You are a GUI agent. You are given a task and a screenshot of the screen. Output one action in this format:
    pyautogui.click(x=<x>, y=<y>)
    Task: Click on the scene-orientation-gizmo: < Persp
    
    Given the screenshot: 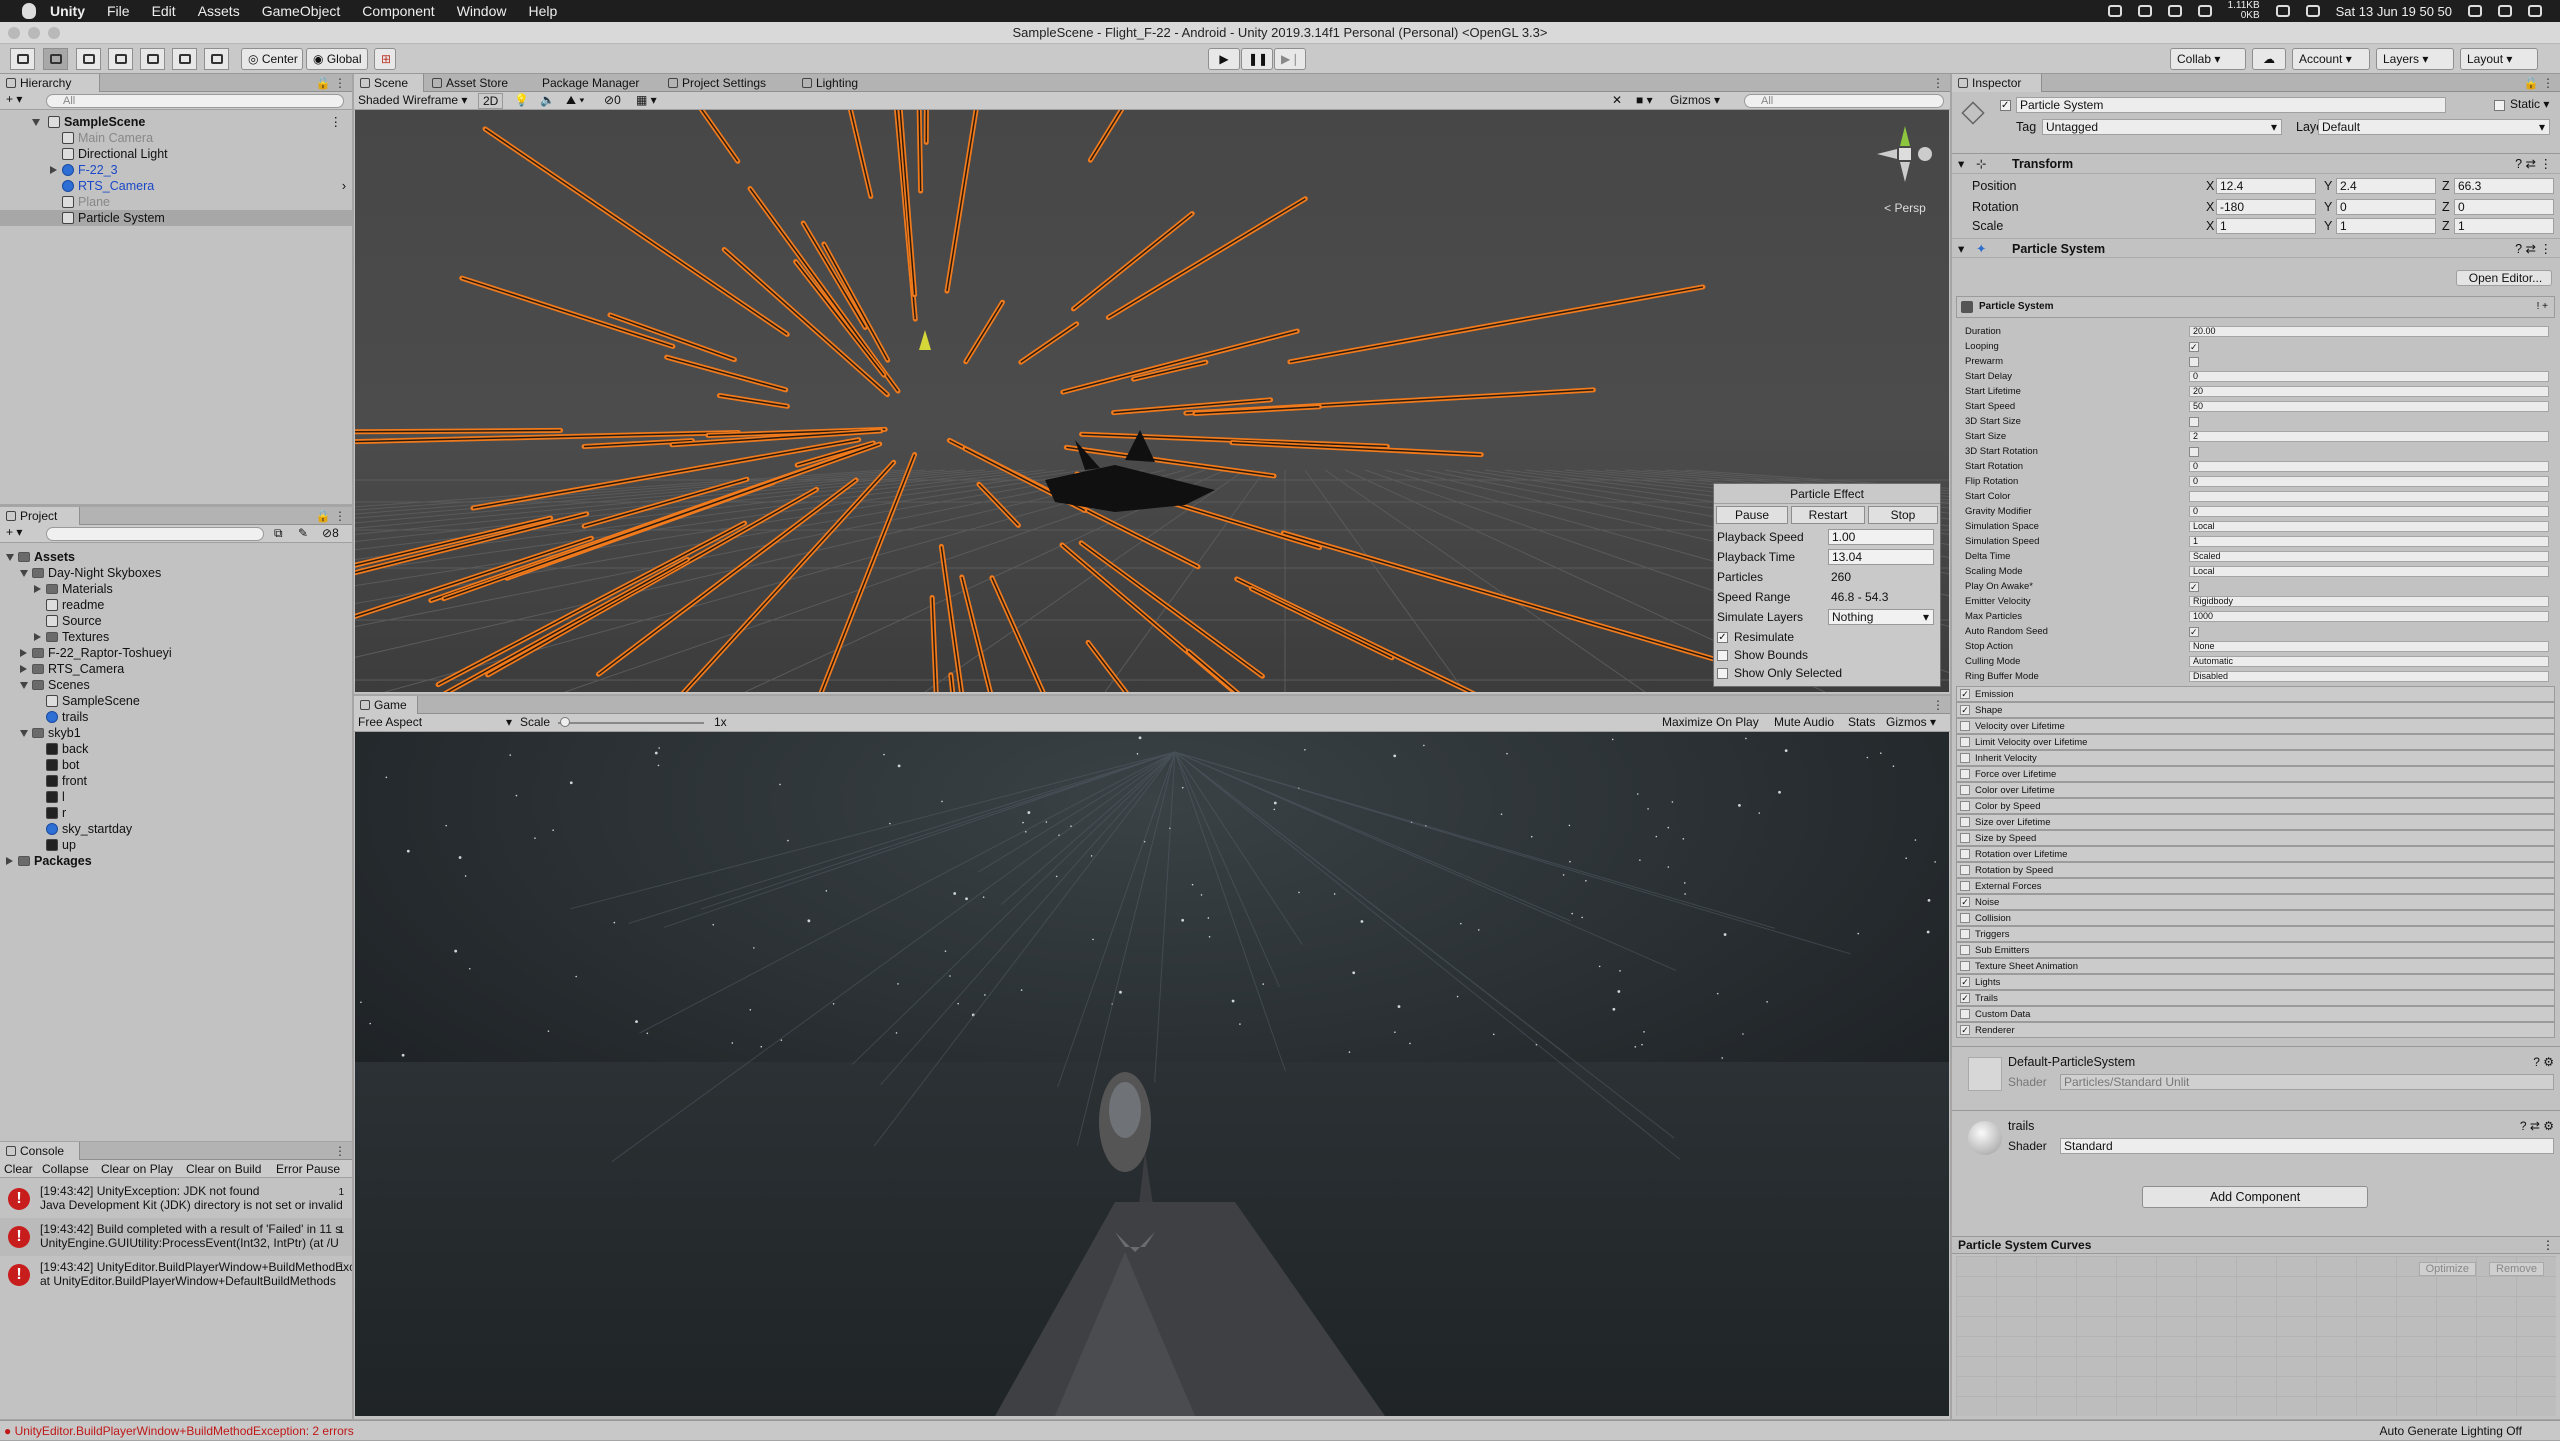 What is the action you would take?
    pyautogui.click(x=1905, y=169)
    